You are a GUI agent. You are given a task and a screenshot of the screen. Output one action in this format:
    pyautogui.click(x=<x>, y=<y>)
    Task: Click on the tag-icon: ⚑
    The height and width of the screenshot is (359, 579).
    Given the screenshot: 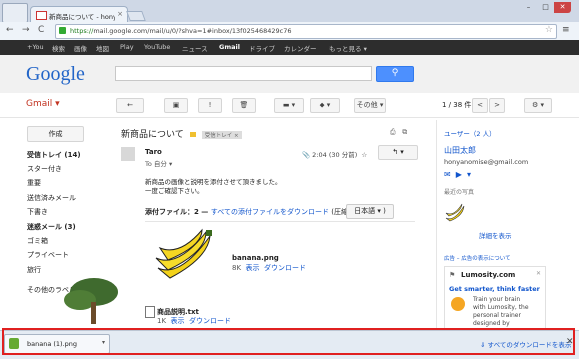 What is the action you would take?
    pyautogui.click(x=452, y=275)
    